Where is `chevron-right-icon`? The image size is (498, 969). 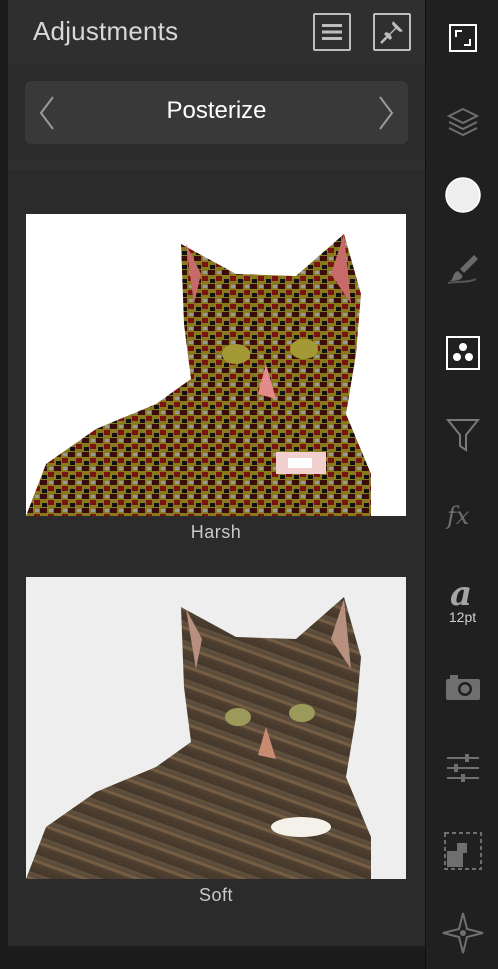 chevron-right-icon is located at coordinates (386, 113).